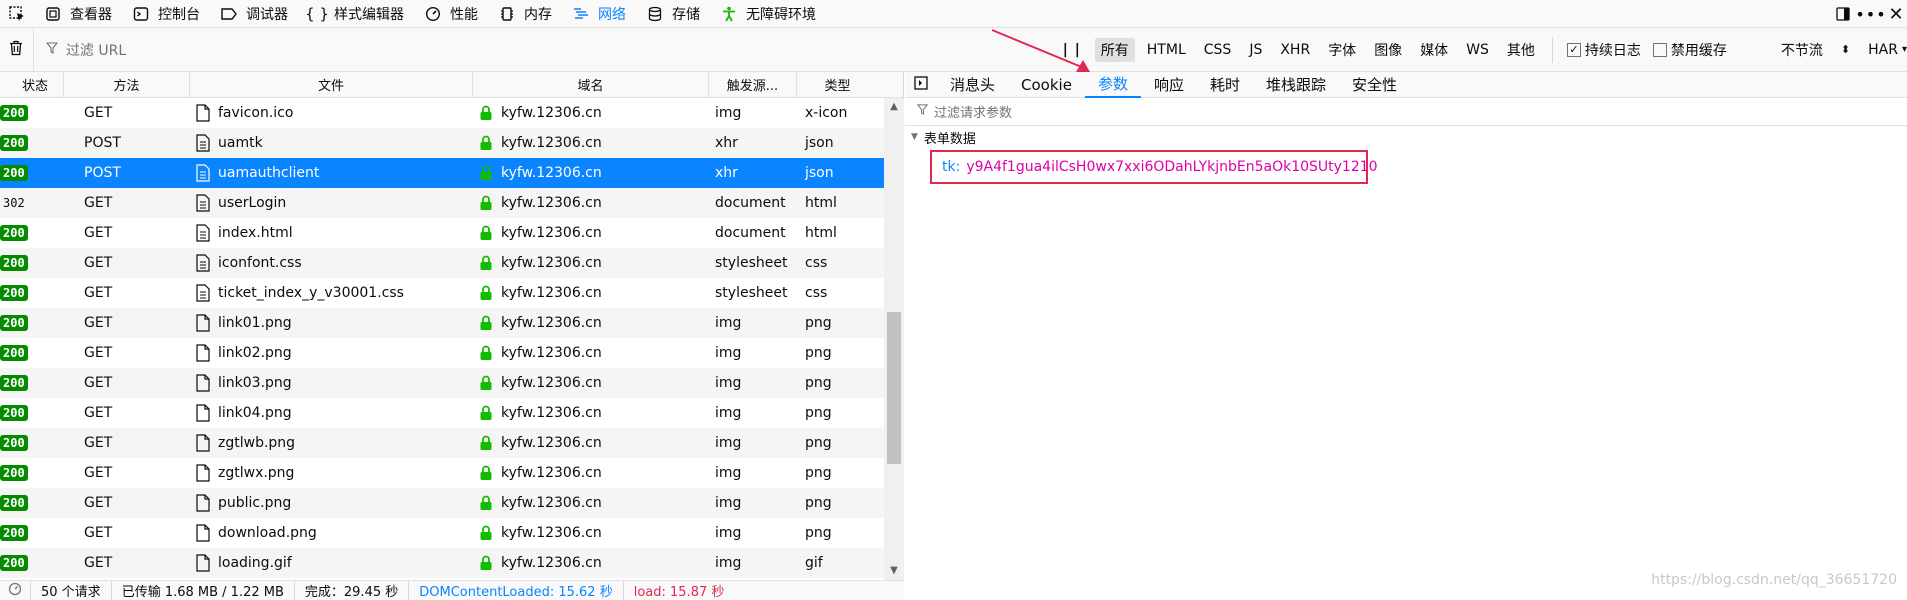  Describe the element at coordinates (1255, 50) in the screenshot. I see `type-filter-js: JS` at that location.